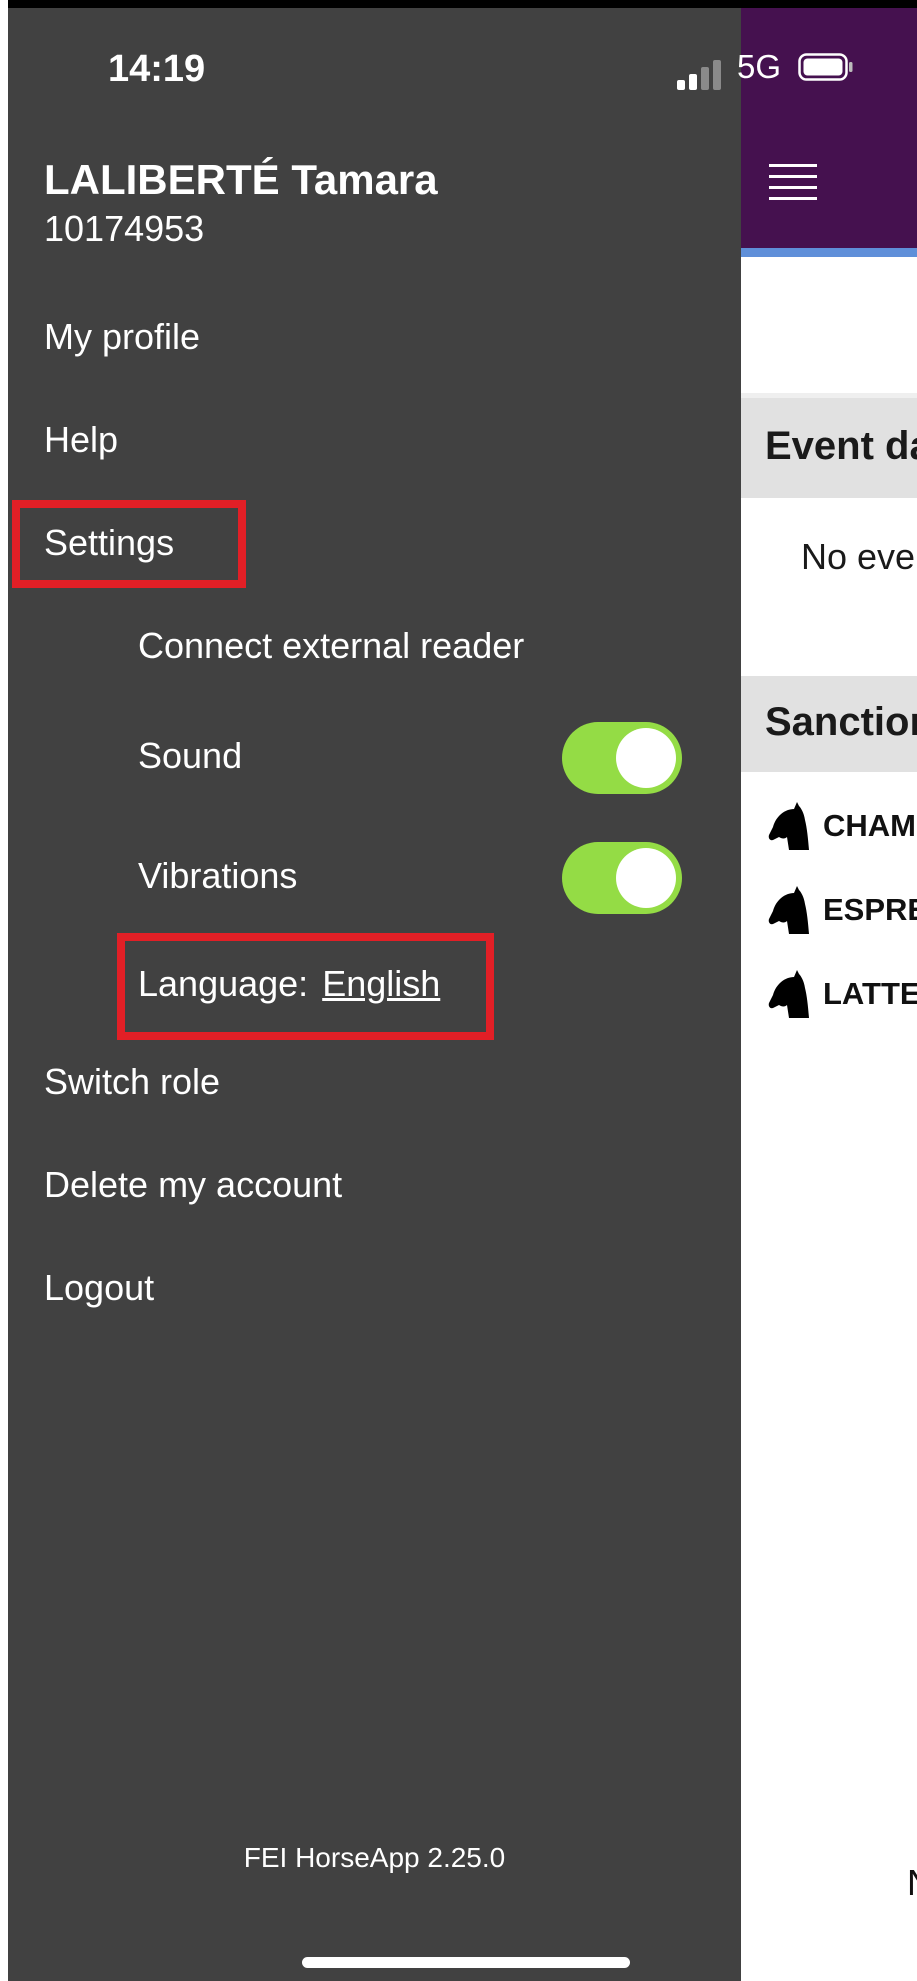 Image resolution: width=917 pixels, height=1981 pixels. What do you see at coordinates (829, 252) in the screenshot?
I see `progress-bar` at bounding box center [829, 252].